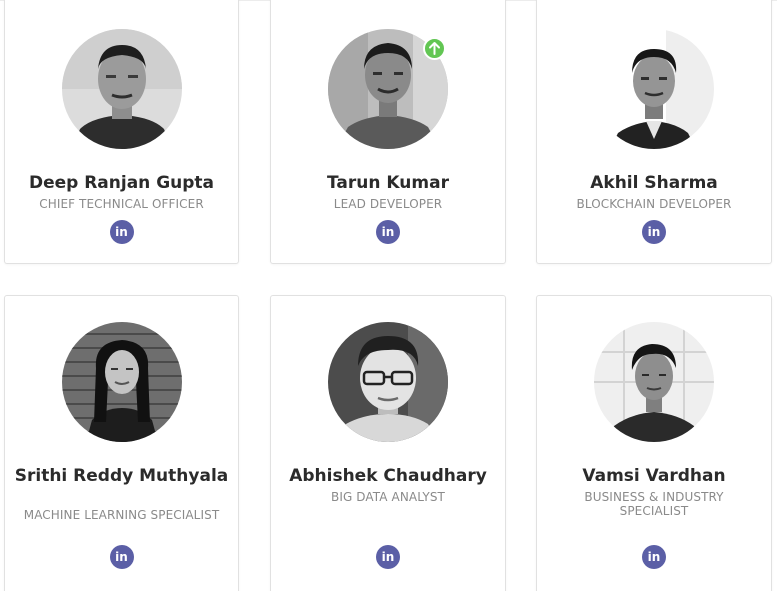 The width and height of the screenshot is (777, 591). I want to click on member-name: Akhil Sharma, so click(654, 183).